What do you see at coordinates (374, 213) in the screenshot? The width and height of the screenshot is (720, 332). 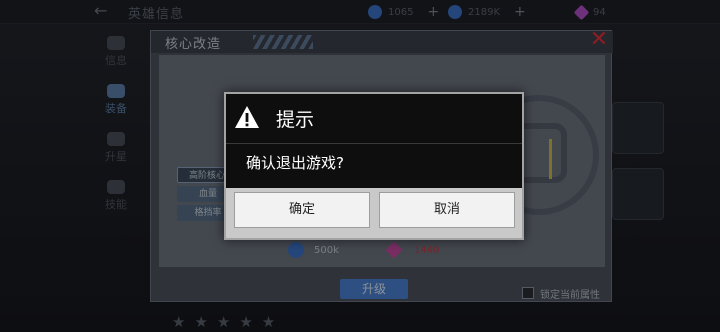 I see `dialog-footer: 确定 取消` at bounding box center [374, 213].